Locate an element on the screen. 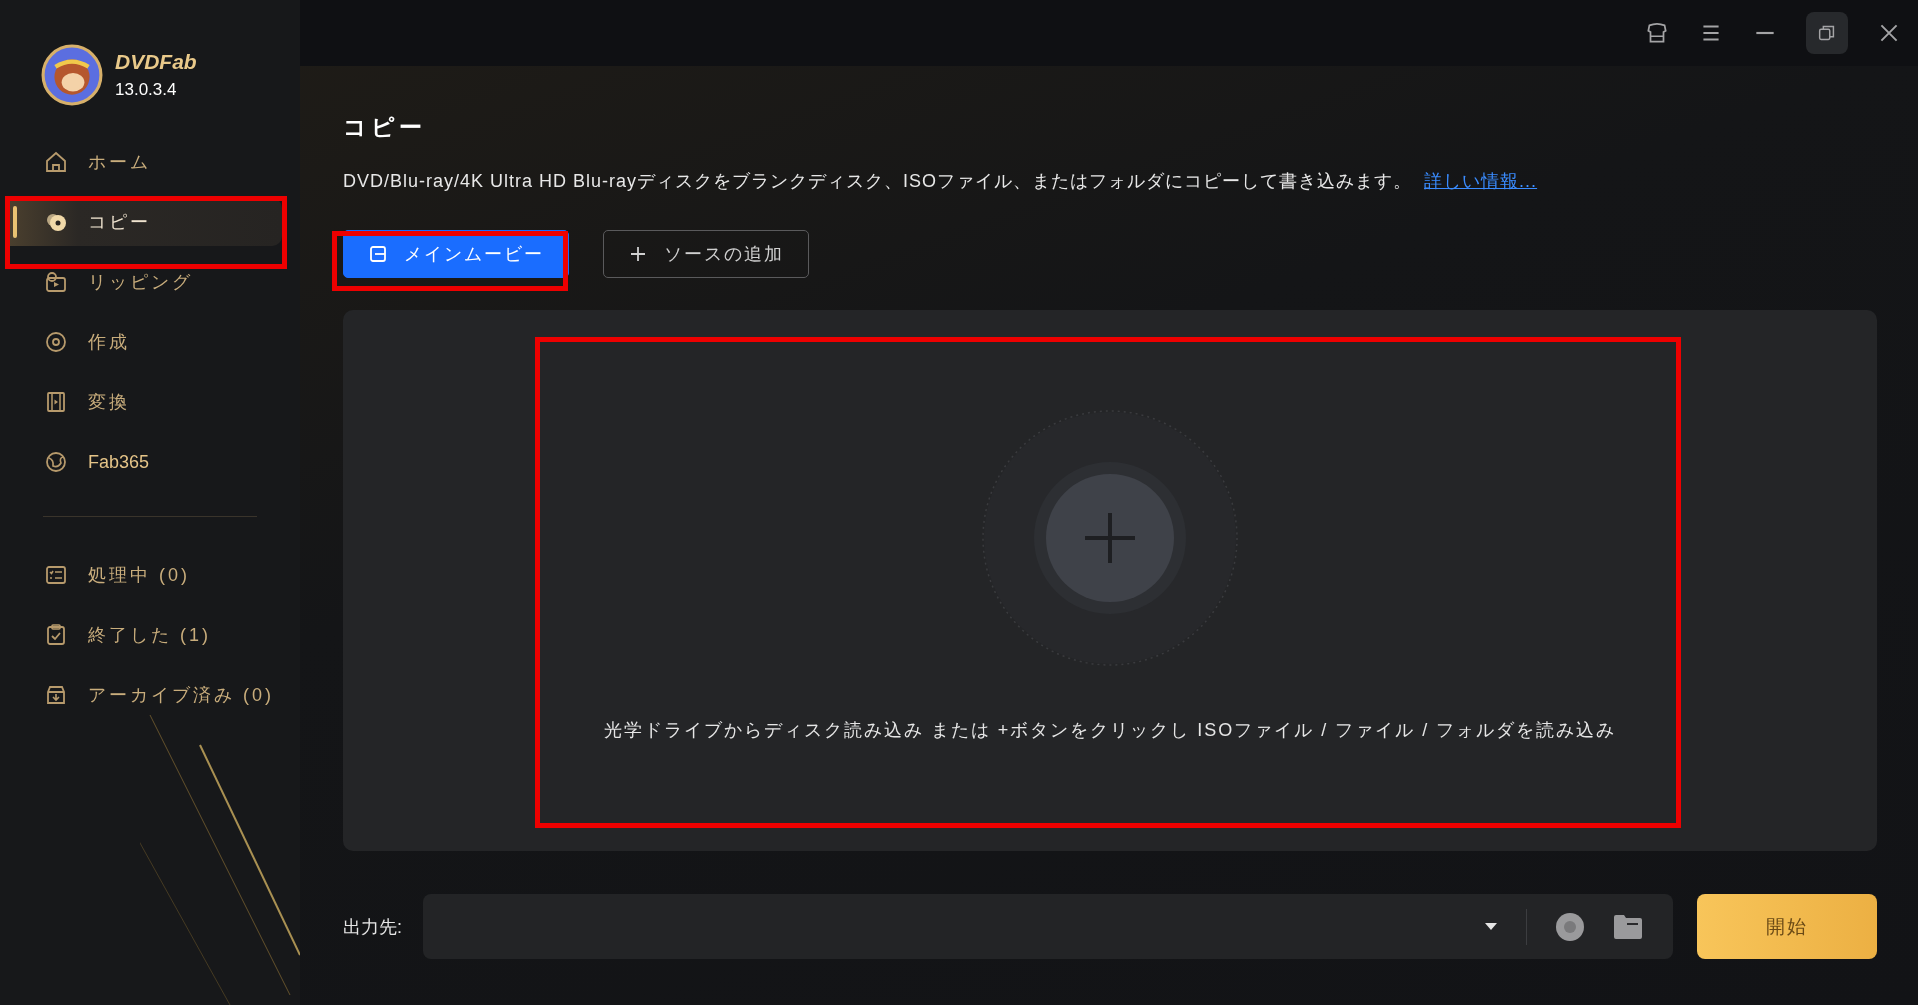 This screenshot has height=1005, width=1918. sidebar-item: コピー is located at coordinates (146, 222).